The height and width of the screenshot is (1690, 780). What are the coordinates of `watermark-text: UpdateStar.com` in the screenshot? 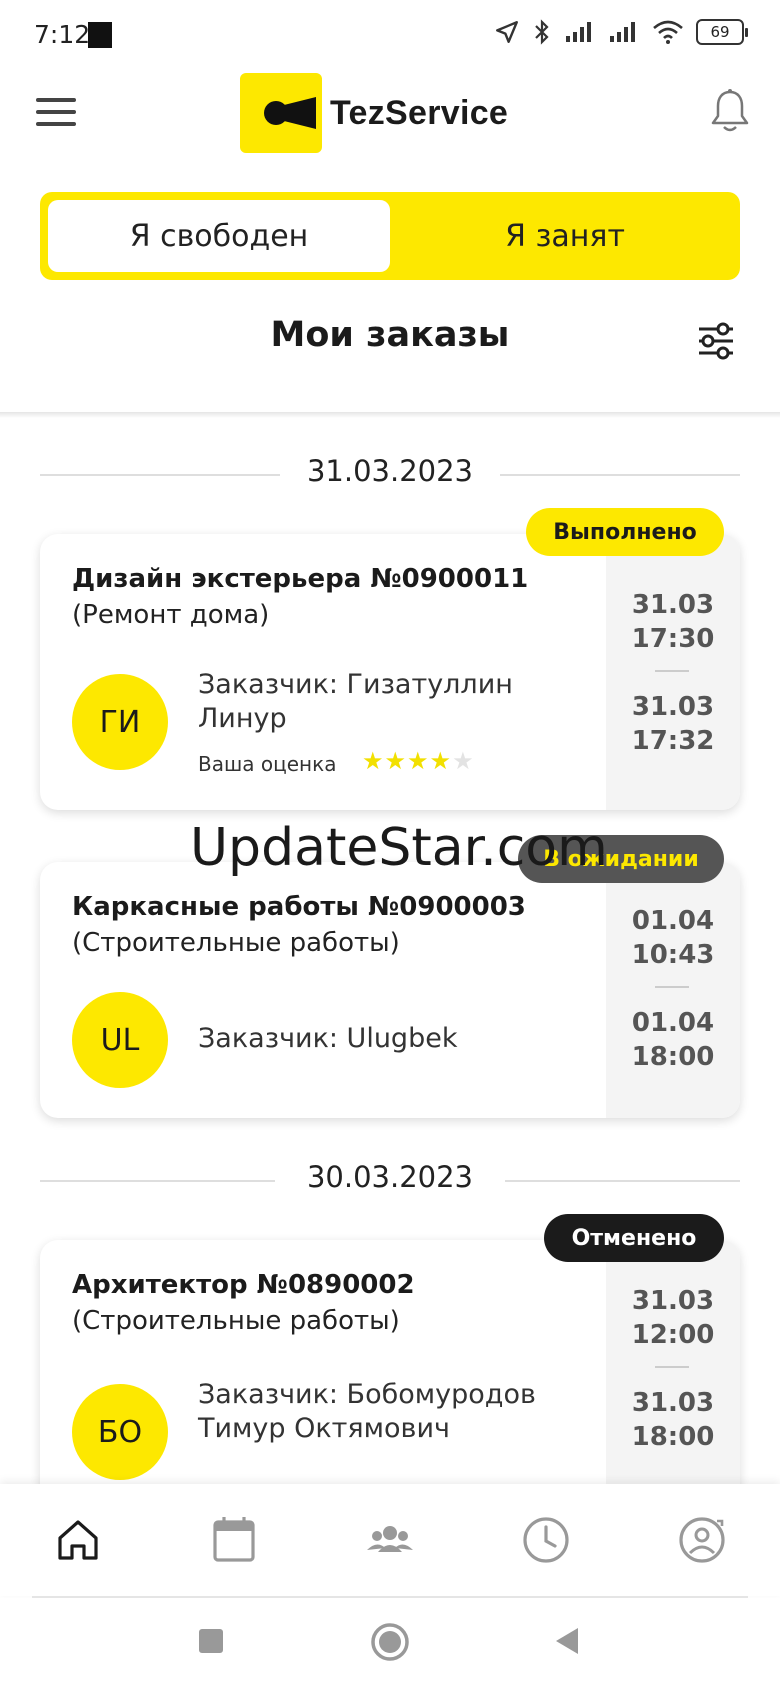 It's located at (399, 848).